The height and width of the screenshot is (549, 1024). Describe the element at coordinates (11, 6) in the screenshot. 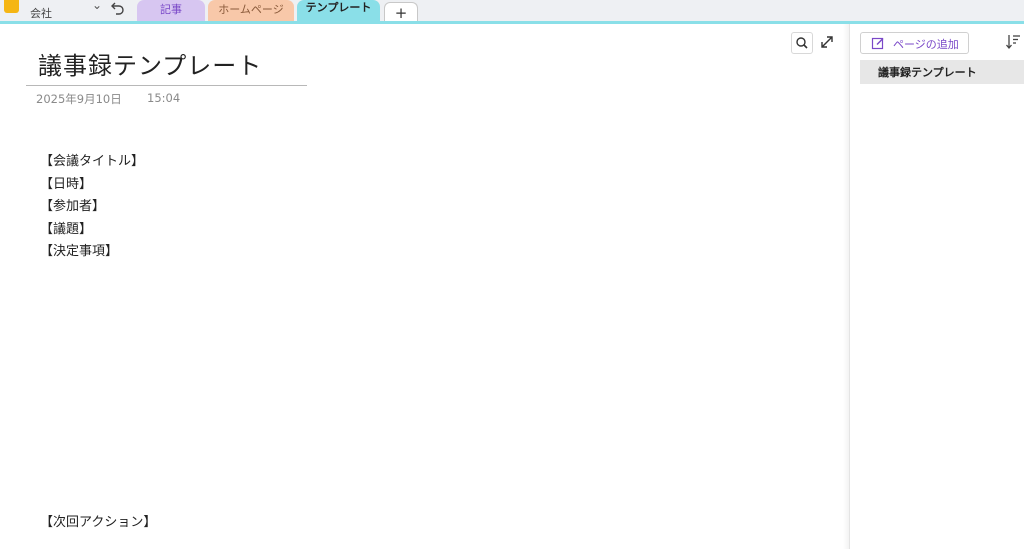

I see `notebook-icon` at that location.